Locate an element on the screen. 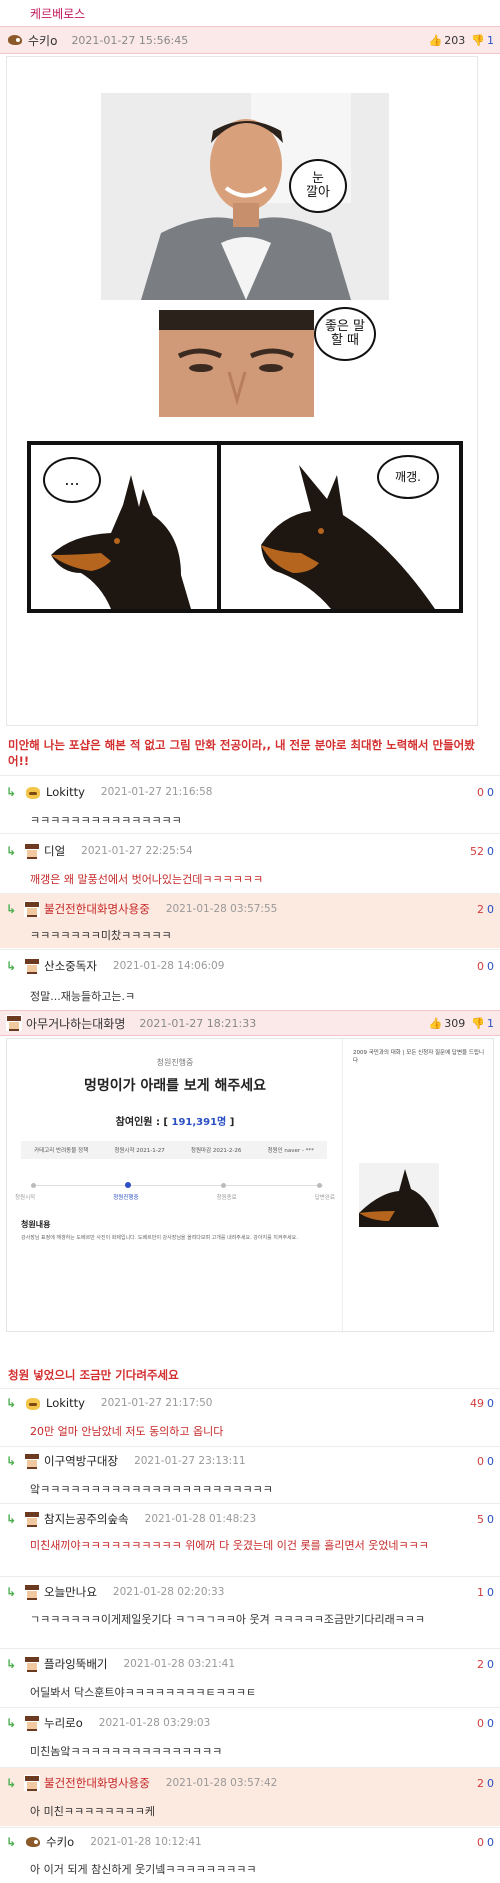 The width and height of the screenshot is (500, 1883). comment-score: 00 is located at coordinates (485, 1461).